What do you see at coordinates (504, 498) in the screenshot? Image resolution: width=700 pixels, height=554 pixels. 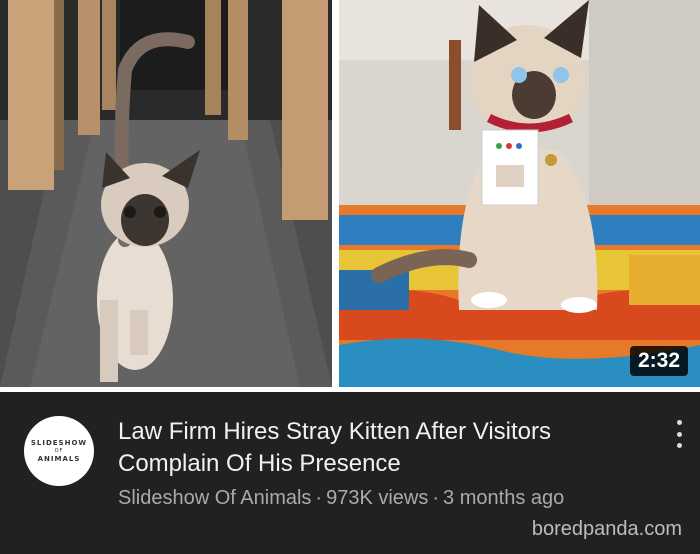 I see `upload-age: 3 months ago` at bounding box center [504, 498].